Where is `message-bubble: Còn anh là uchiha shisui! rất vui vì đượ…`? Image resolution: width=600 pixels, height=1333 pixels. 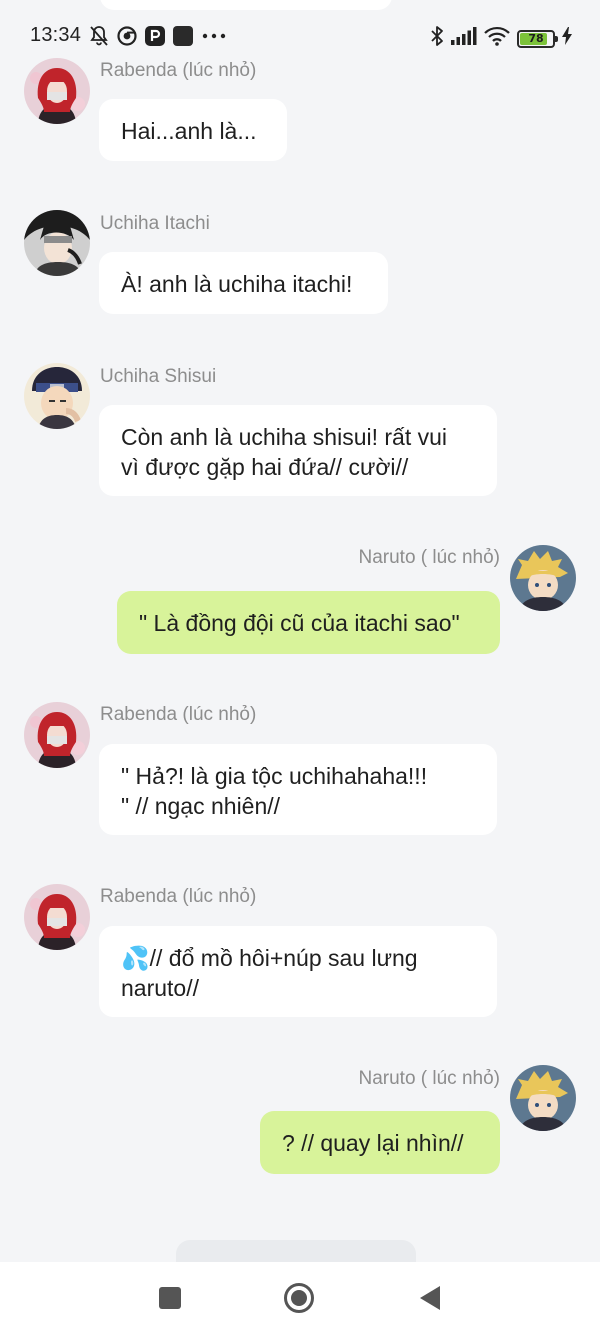
message-bubble: Còn anh là uchiha shisui! rất vui vì đượ… is located at coordinates (298, 450).